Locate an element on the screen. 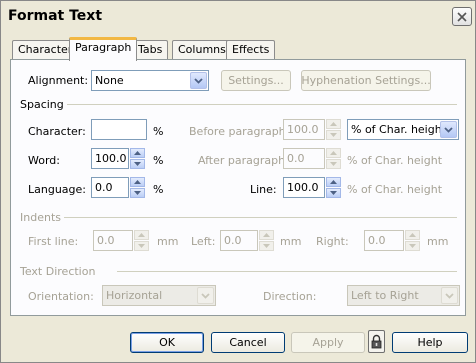 The width and height of the screenshot is (476, 363). language-spacing-value: 0.0 is located at coordinates (104, 187).